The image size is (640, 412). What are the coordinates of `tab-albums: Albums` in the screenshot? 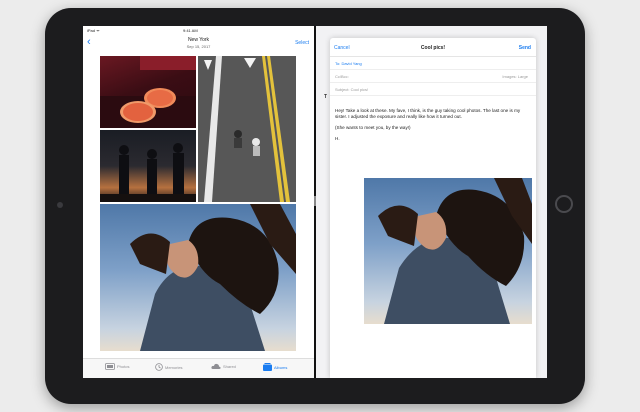 It's located at (275, 369).